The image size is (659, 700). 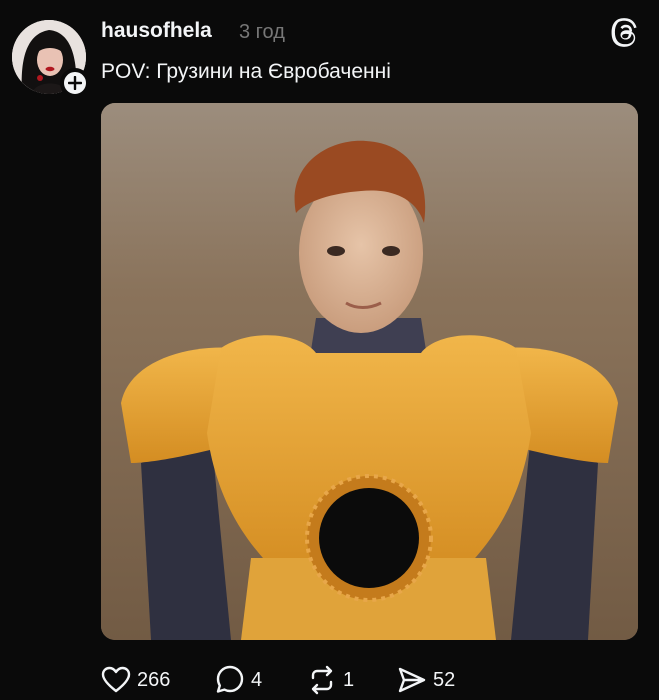 What do you see at coordinates (135, 680) in the screenshot?
I see `like-button: 266` at bounding box center [135, 680].